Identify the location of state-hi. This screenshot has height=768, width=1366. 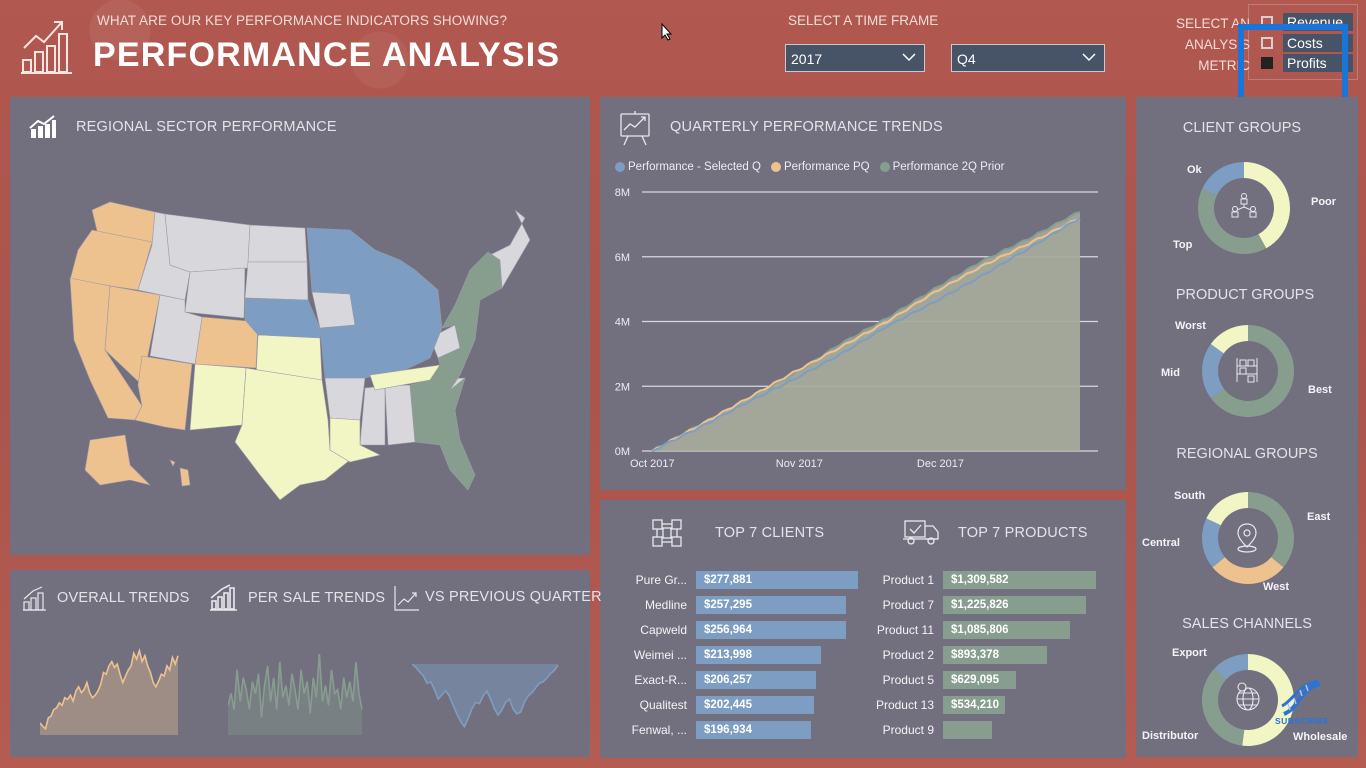
(180, 473).